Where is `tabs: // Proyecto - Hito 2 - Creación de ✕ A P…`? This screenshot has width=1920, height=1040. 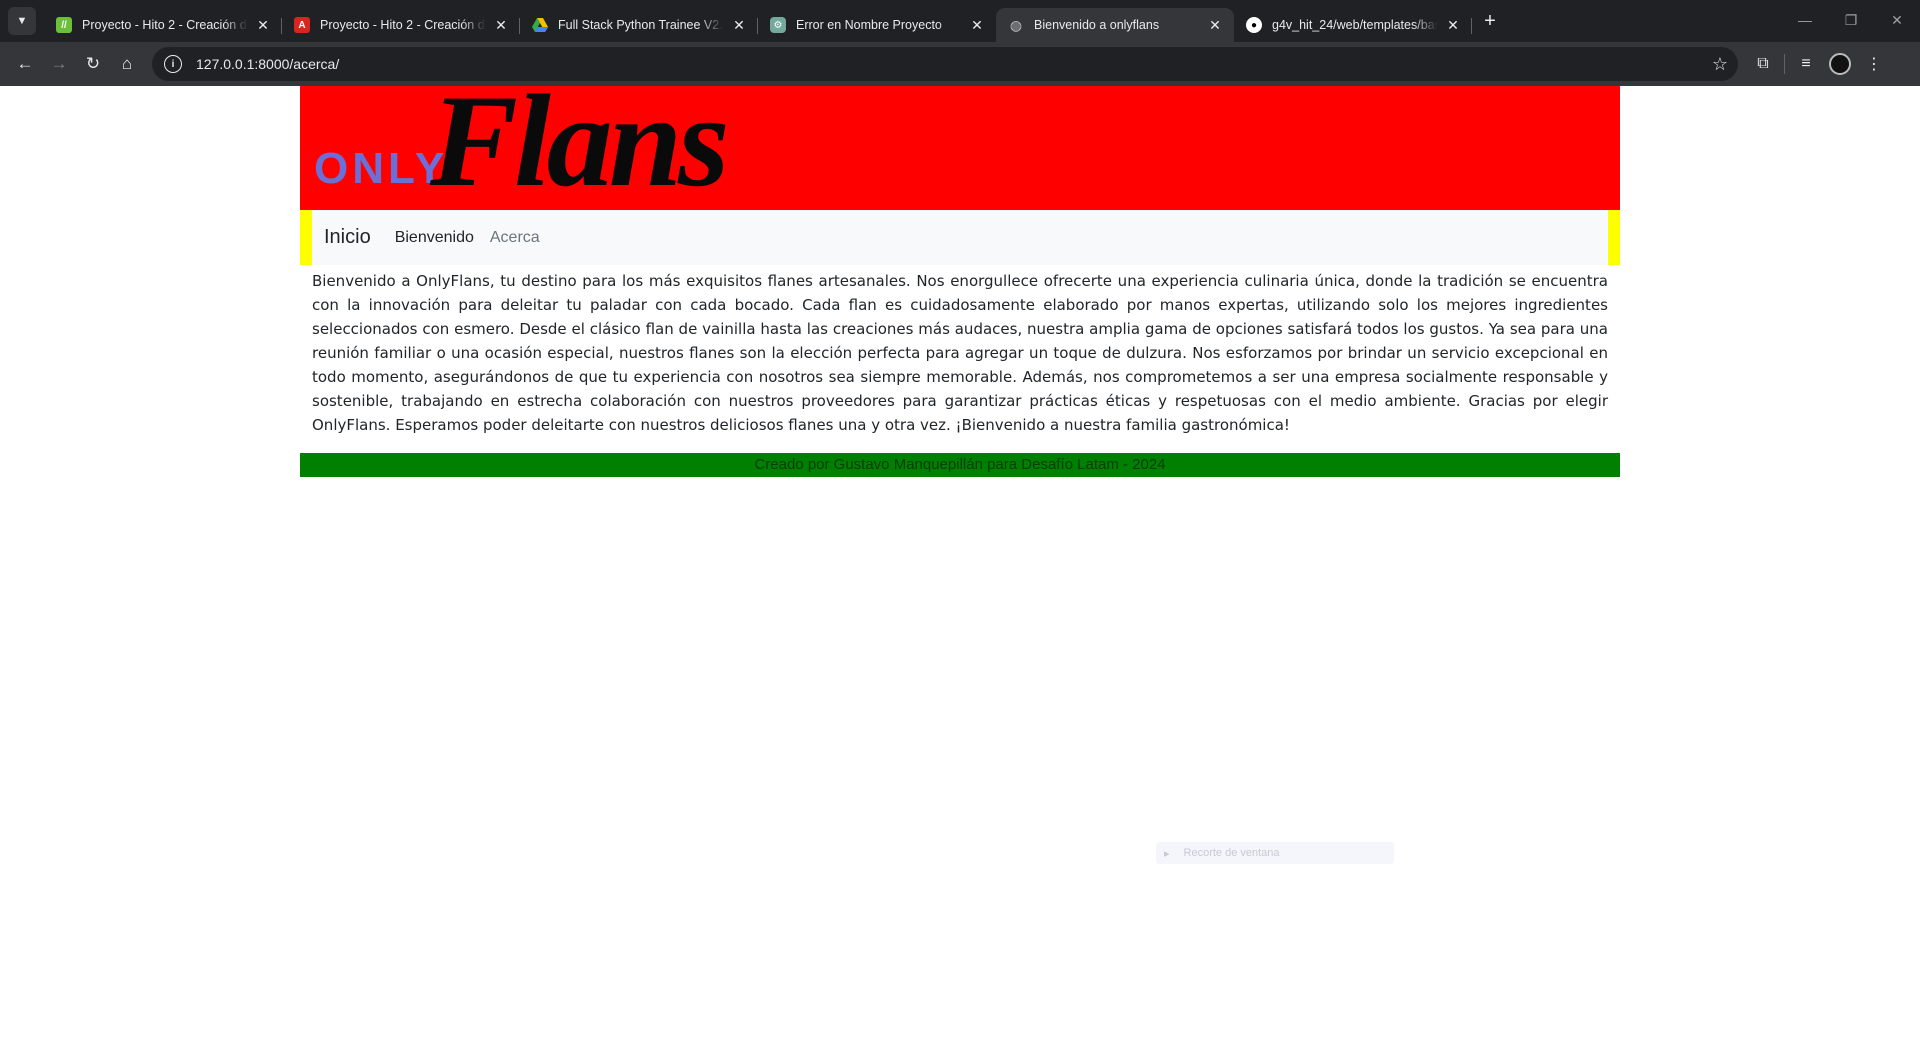 tabs: // Proyecto - Hito 2 - Creación de ✕ A P… is located at coordinates (758, 21).